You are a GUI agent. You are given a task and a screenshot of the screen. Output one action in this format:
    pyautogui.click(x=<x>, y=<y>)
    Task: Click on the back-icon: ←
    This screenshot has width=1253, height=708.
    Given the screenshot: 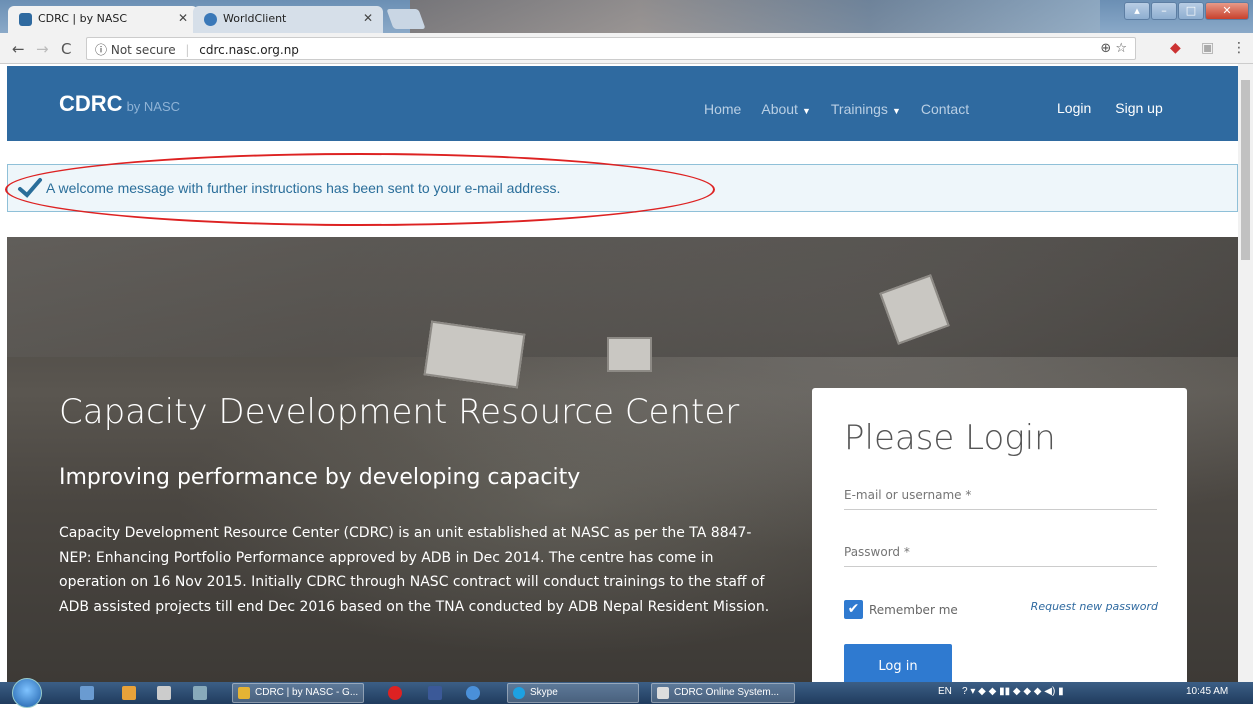 What is the action you would take?
    pyautogui.click(x=18, y=49)
    